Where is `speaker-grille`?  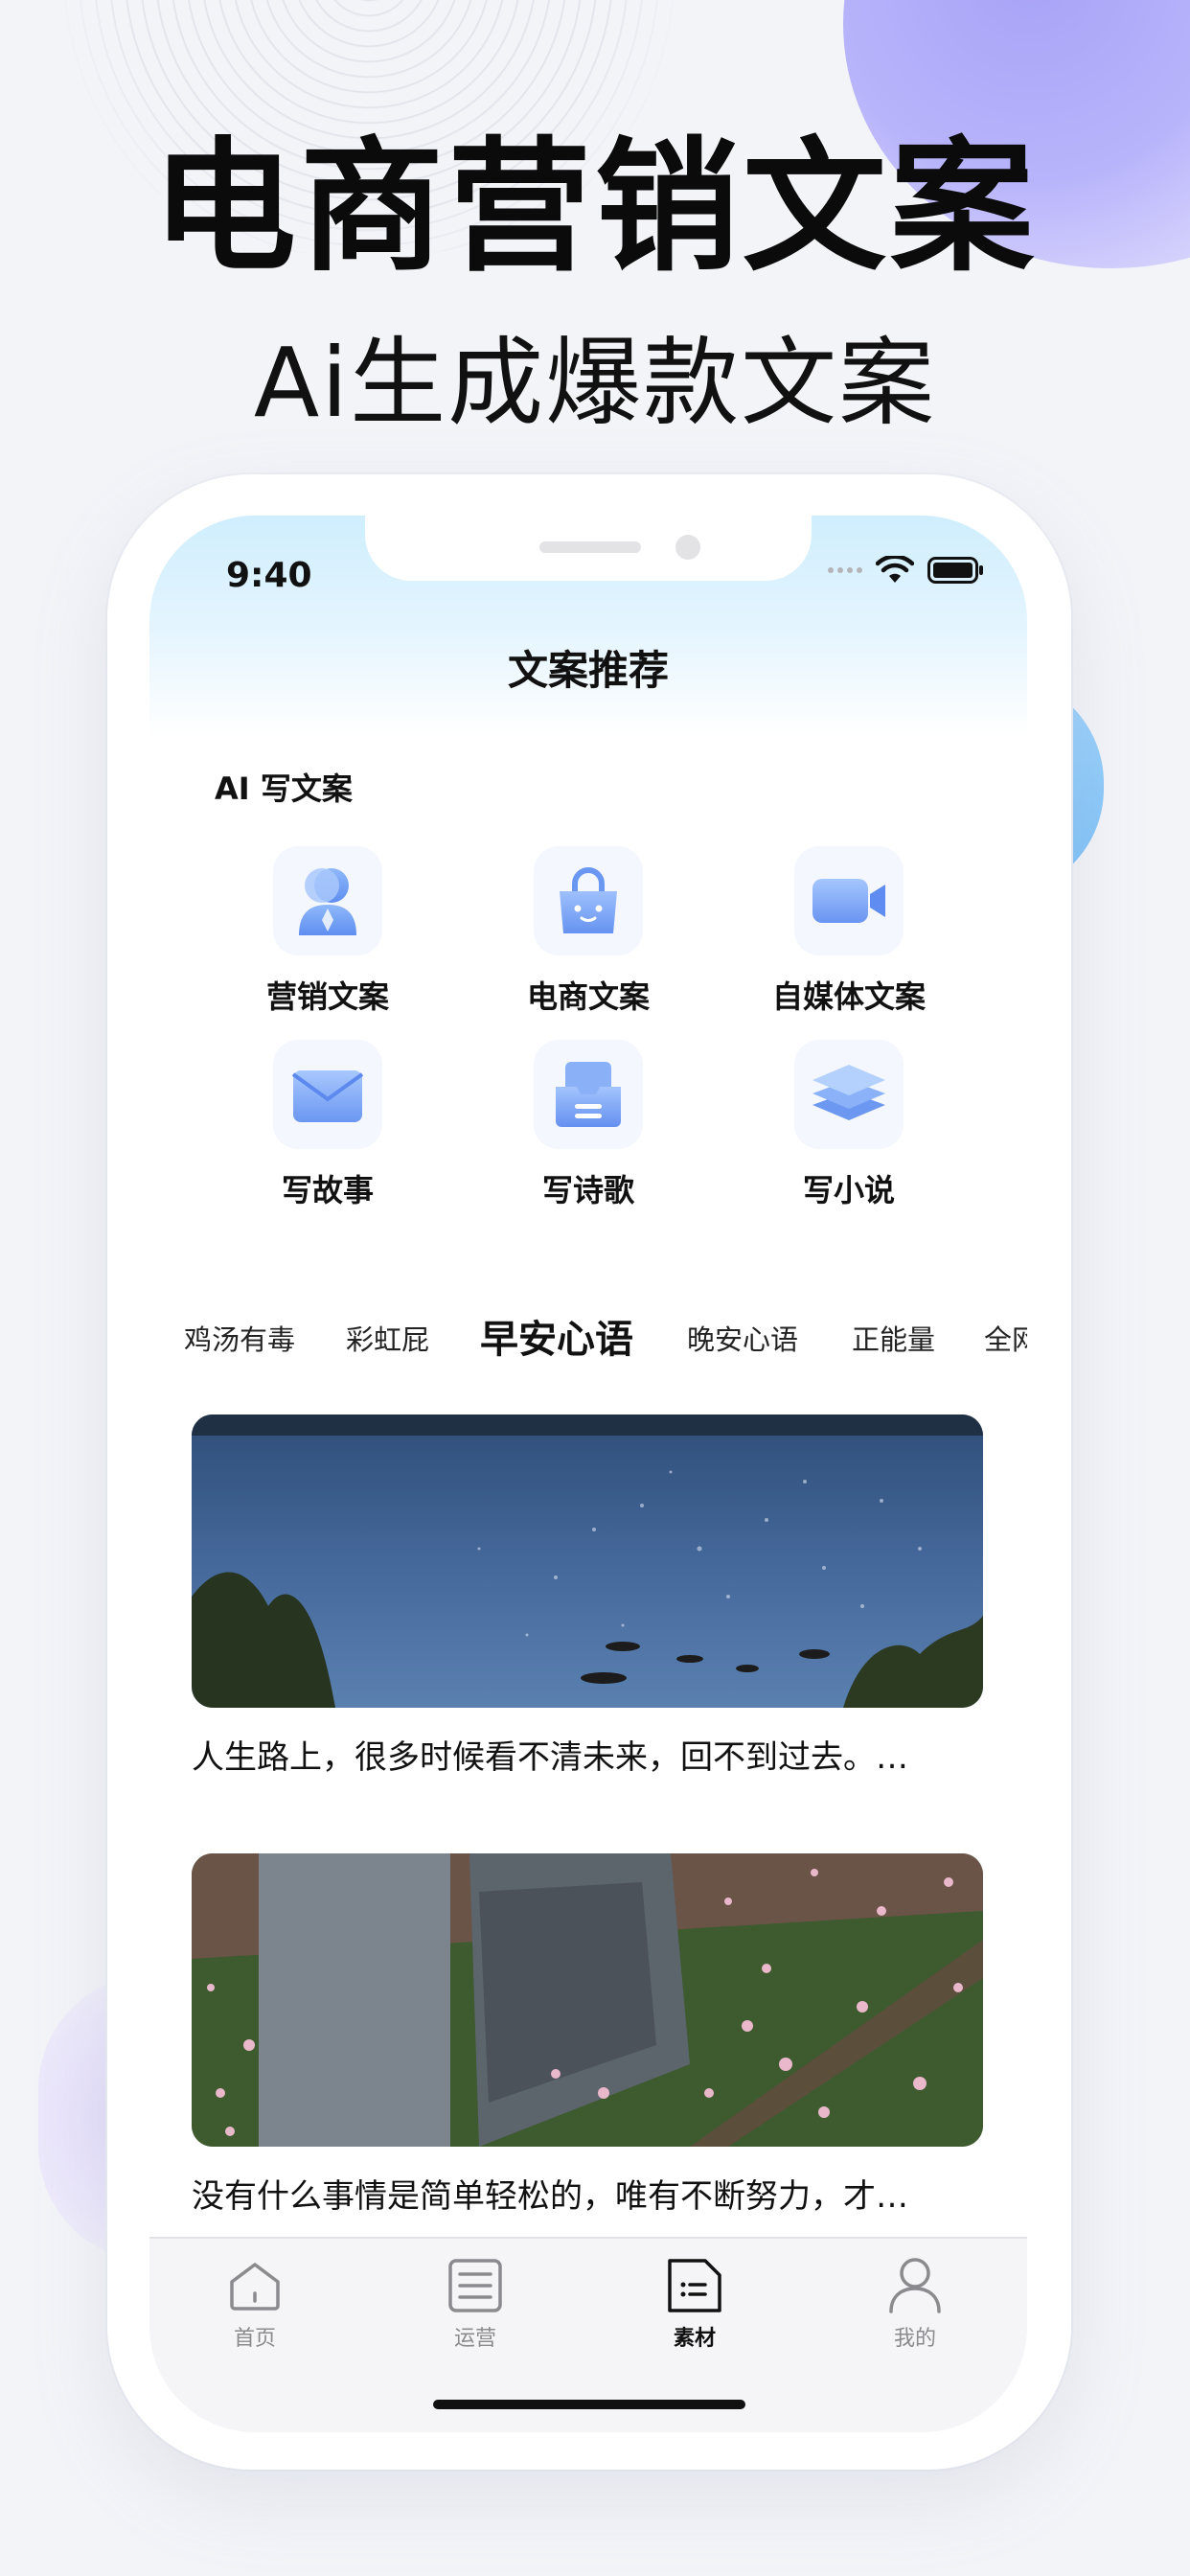 speaker-grille is located at coordinates (590, 547).